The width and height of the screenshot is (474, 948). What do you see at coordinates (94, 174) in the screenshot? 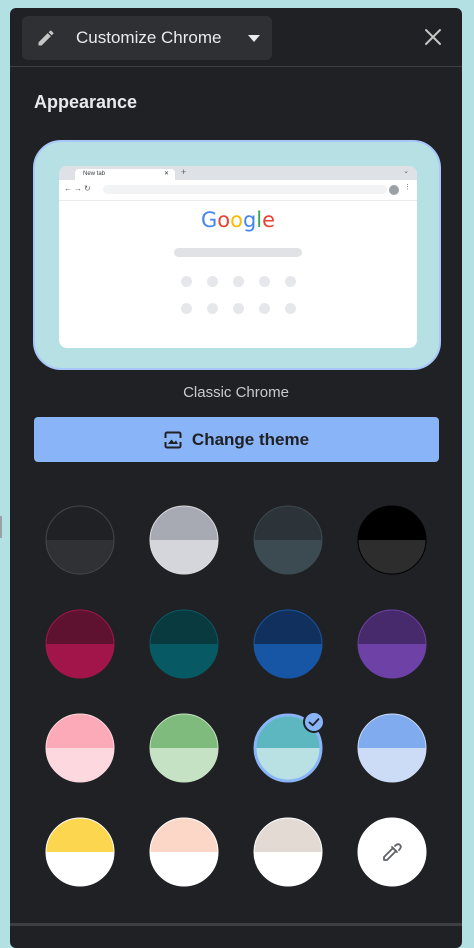
I see `preview-tab-title: New tab` at bounding box center [94, 174].